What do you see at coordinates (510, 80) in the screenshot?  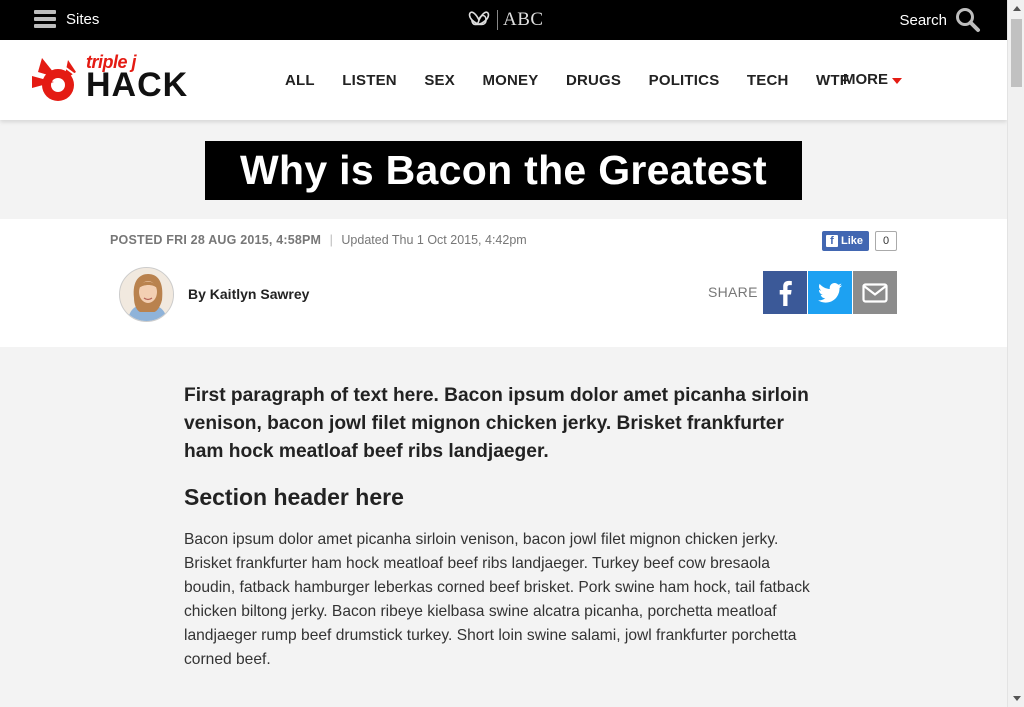 I see `nav-item-money: MONEY` at bounding box center [510, 80].